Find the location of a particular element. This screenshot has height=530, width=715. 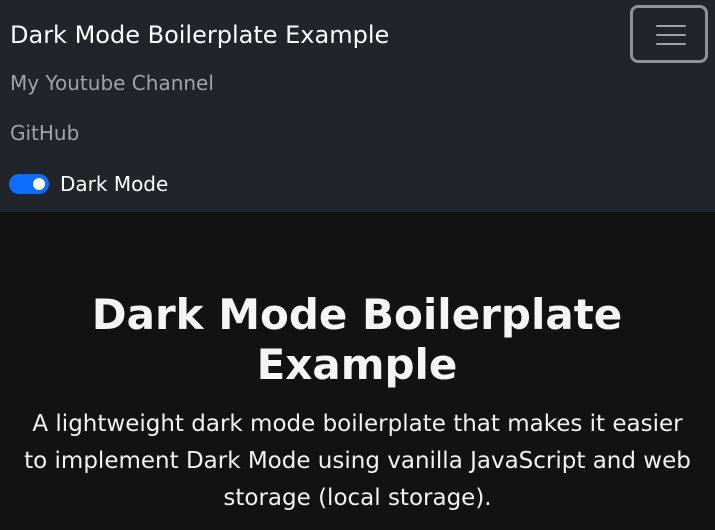

dark-mode-toggle is located at coordinates (29, 184).